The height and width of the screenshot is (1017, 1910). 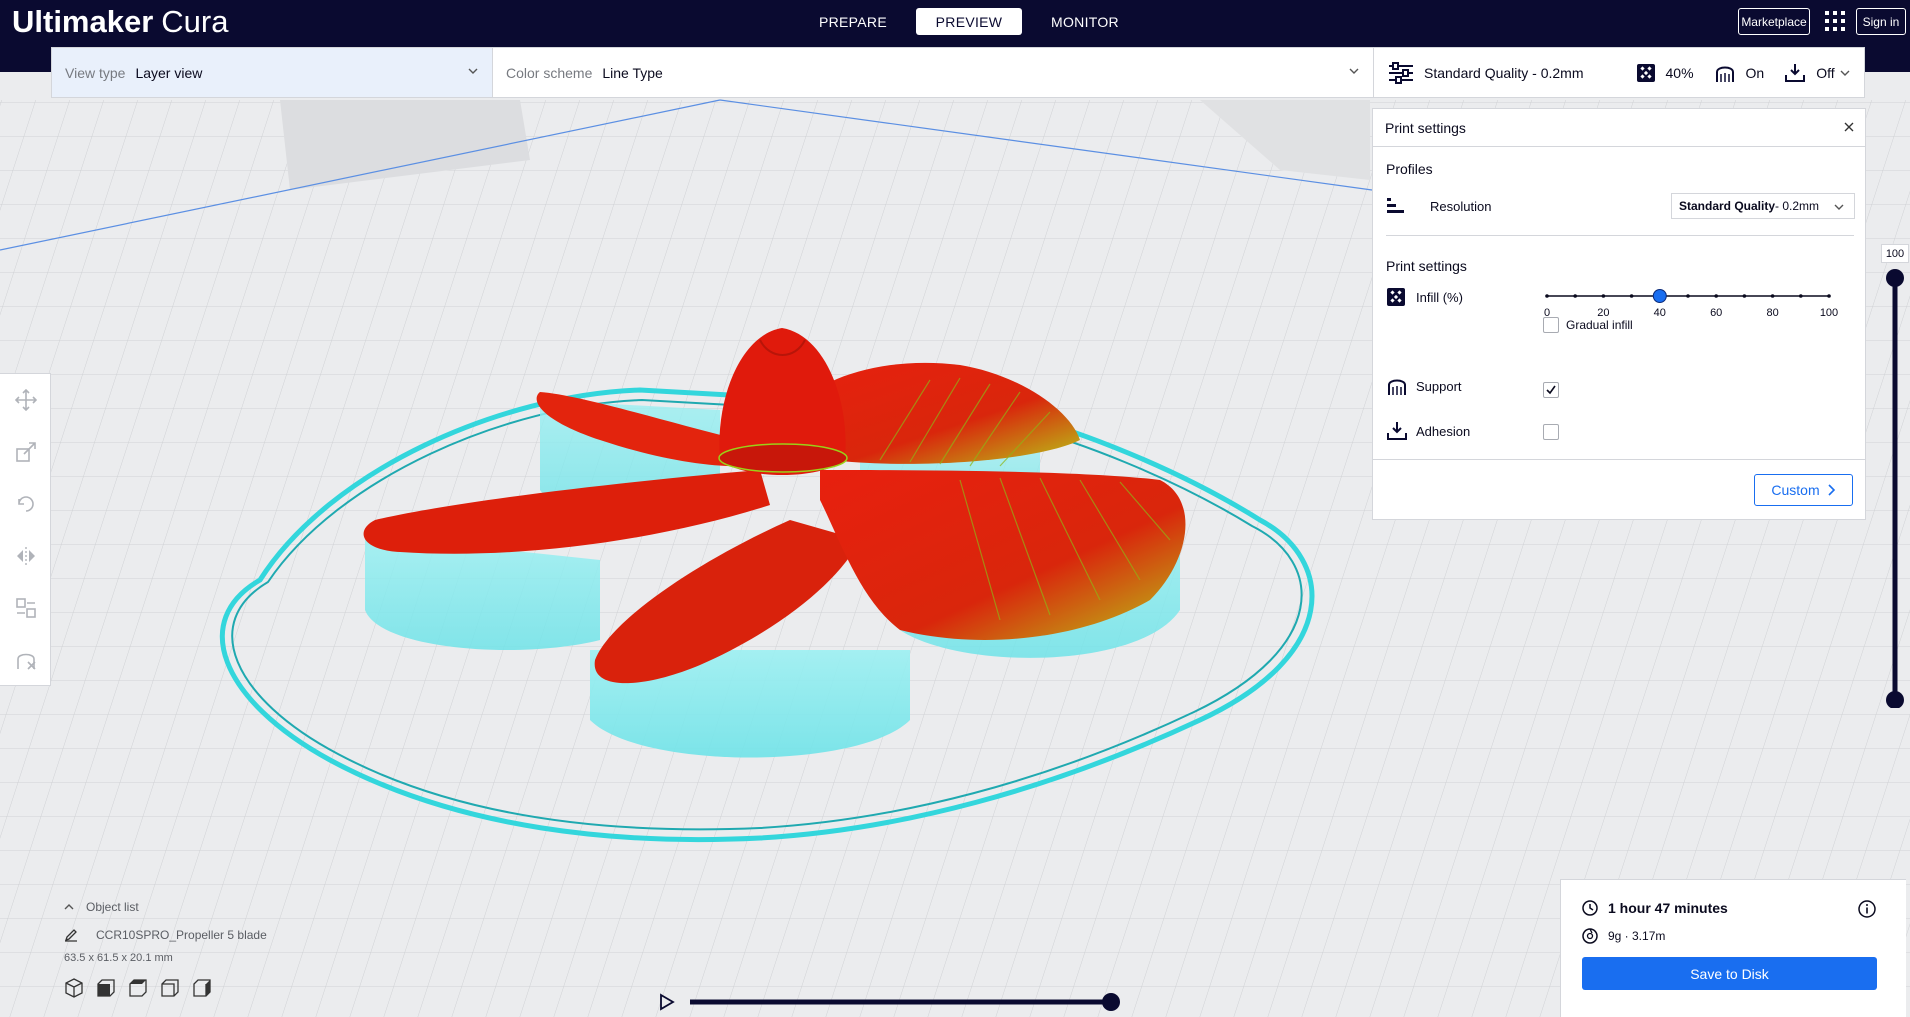 I want to click on move-tool, so click(x=25, y=400).